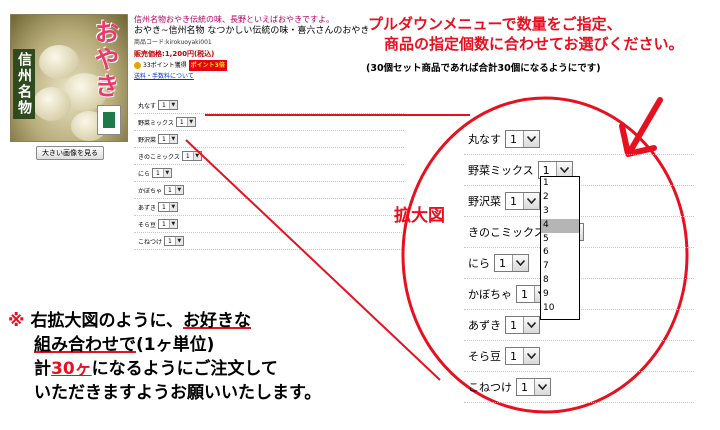 The image size is (720, 430). I want to click on catch-copy: 信州名物おやき伝統の味、長野といえばおやきですよ。, so click(234, 19).